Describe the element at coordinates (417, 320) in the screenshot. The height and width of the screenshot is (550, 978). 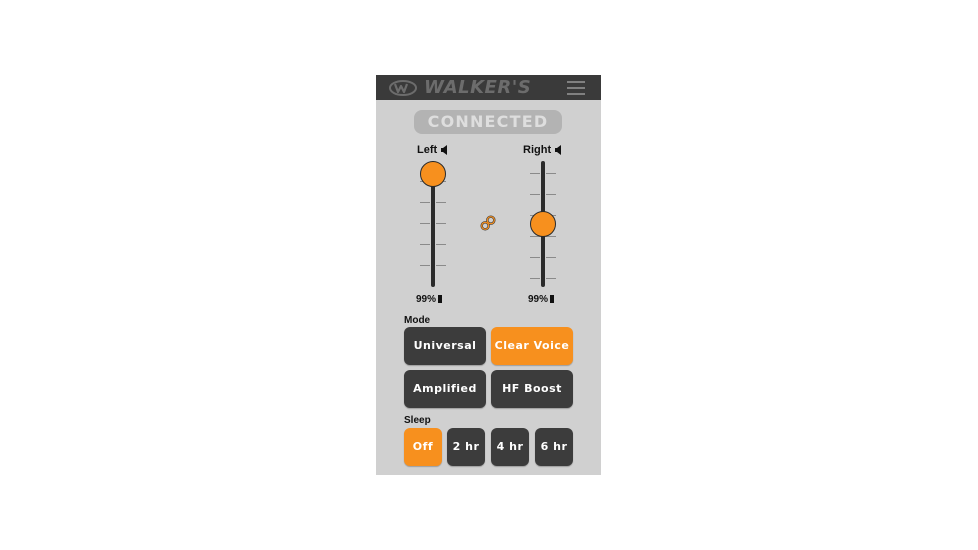
I see `mode-section-label: Mode` at that location.